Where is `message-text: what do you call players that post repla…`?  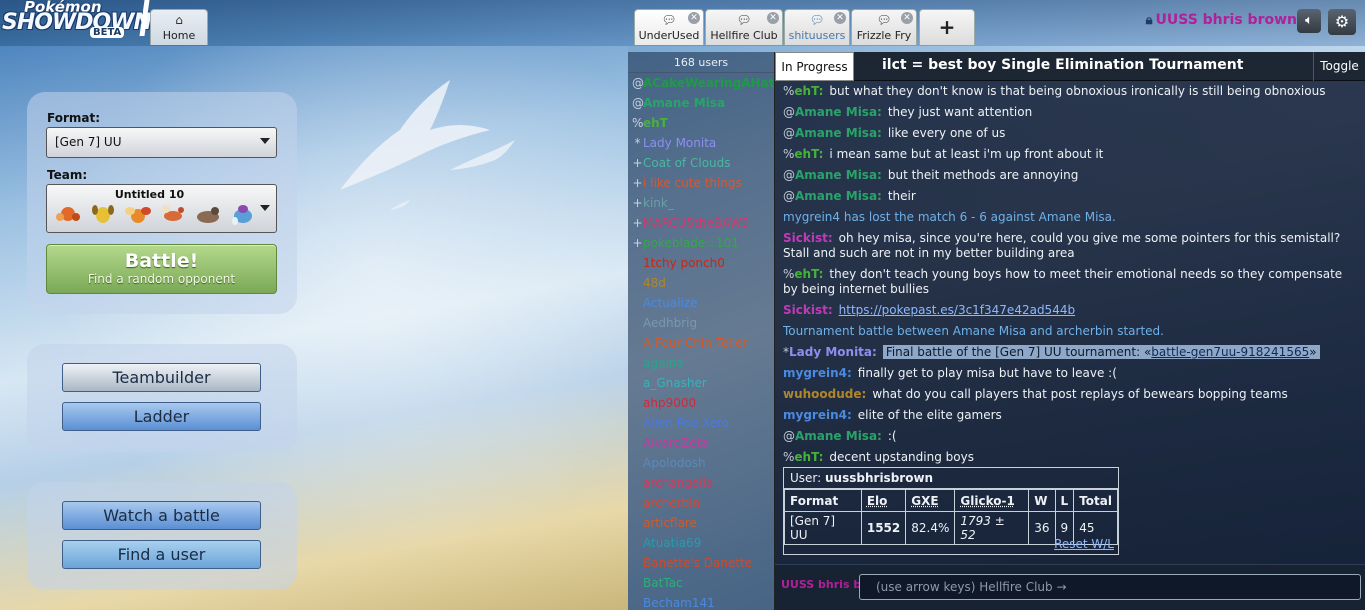 message-text: what do you call players that post repla… is located at coordinates (1080, 394).